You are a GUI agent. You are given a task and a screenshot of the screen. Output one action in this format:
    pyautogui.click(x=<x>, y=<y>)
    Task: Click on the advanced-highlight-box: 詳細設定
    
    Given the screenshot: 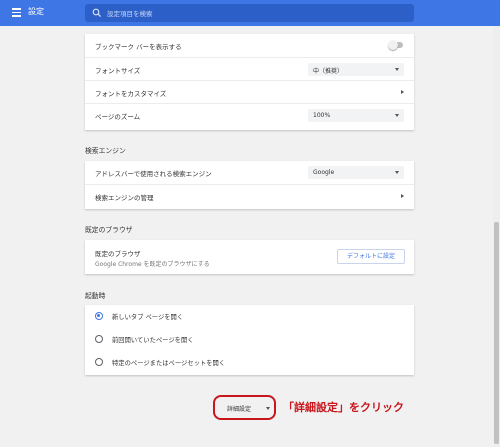 What is the action you would take?
    pyautogui.click(x=244, y=407)
    